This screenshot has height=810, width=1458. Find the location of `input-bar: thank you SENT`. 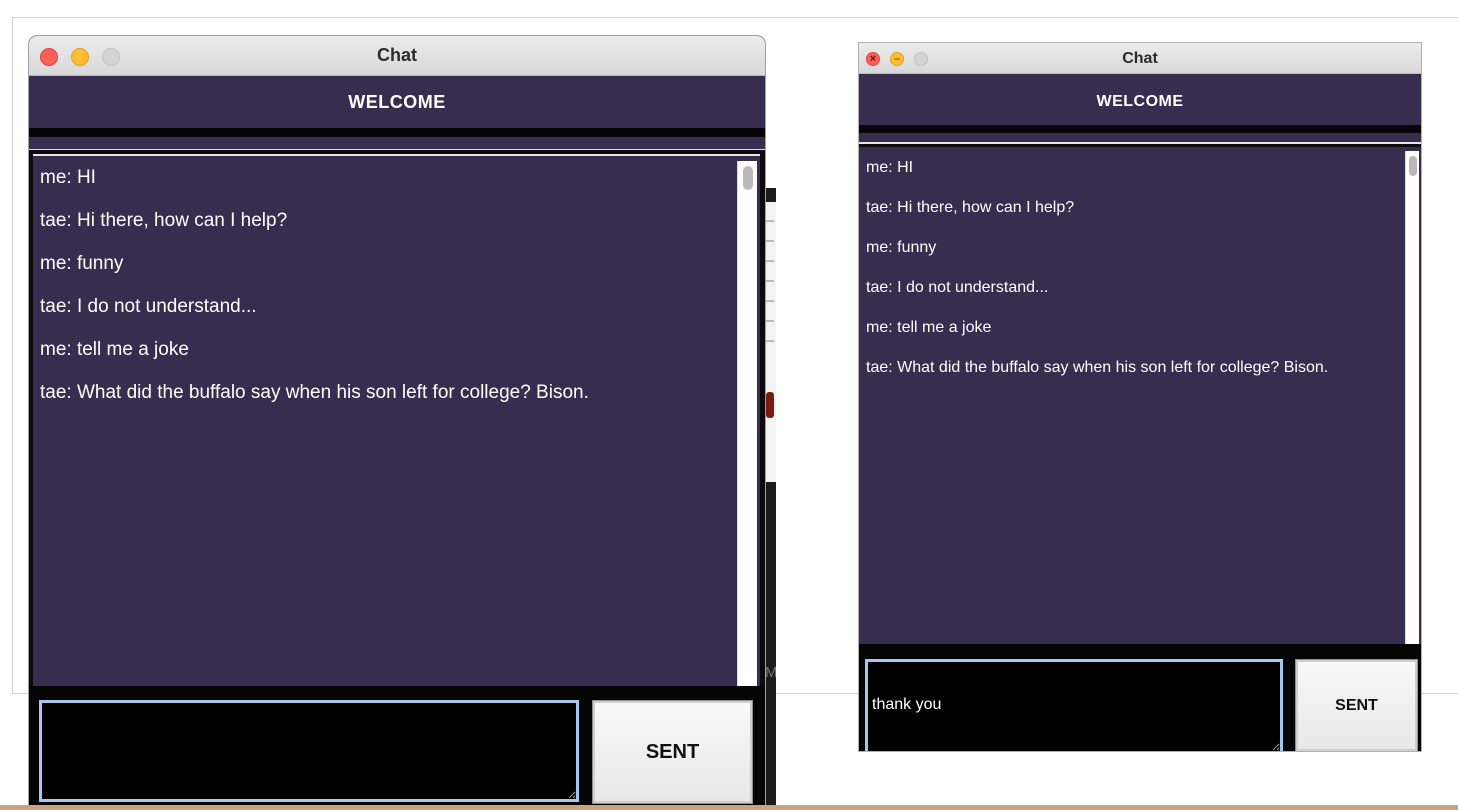

input-bar: thank you SENT is located at coordinates (1140, 697).